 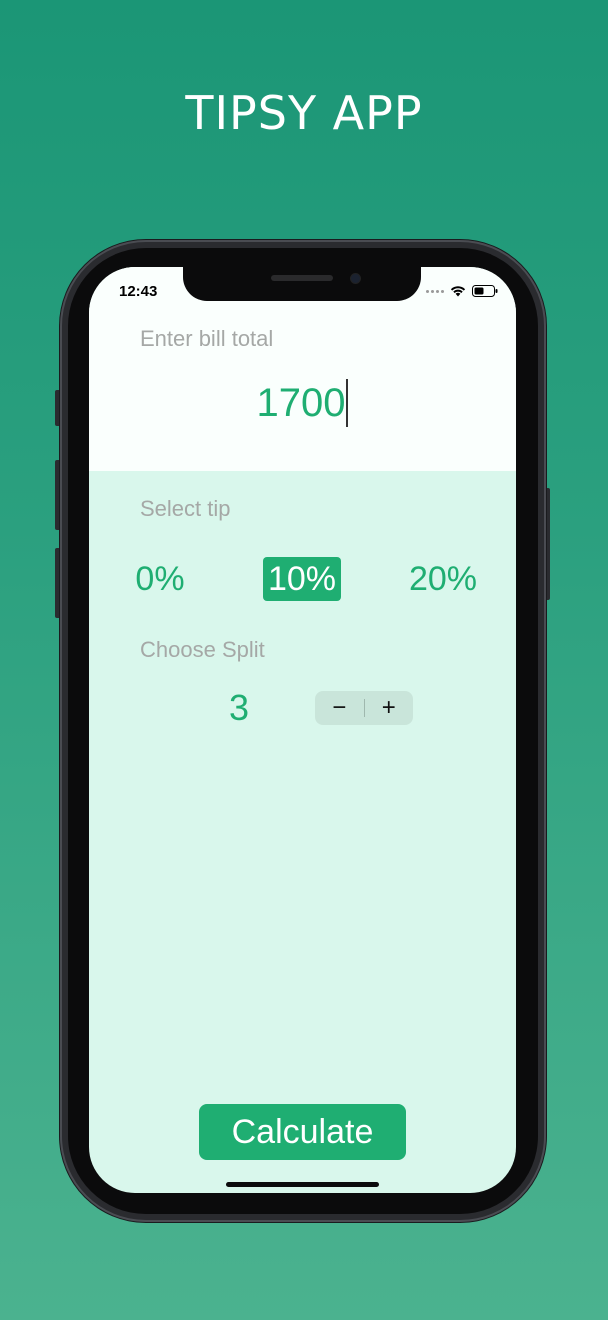 I want to click on battery-icon, so click(x=485, y=291).